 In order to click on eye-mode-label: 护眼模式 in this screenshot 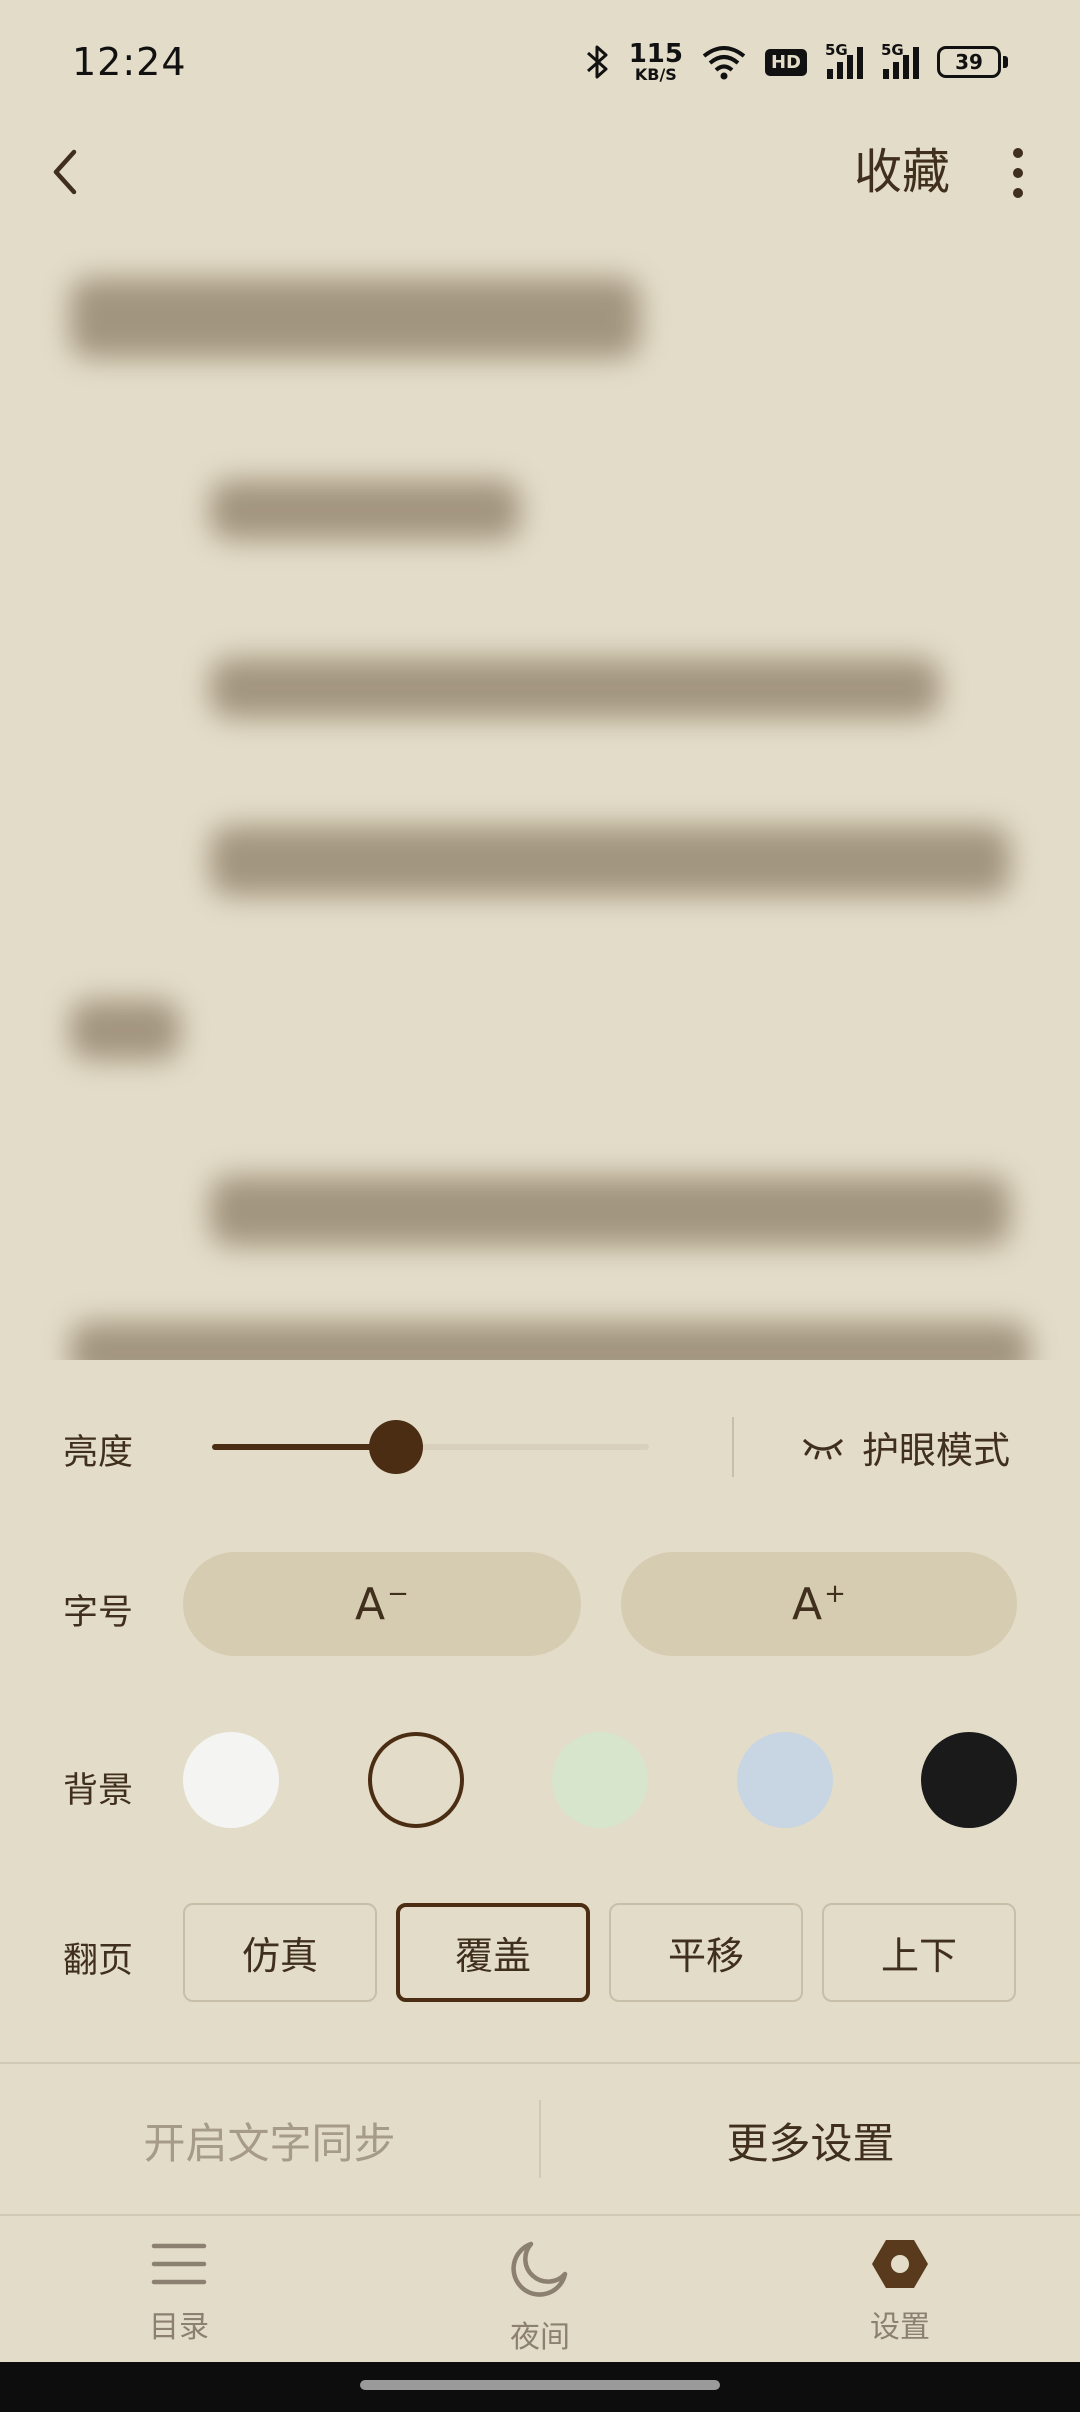, I will do `click(936, 1450)`.